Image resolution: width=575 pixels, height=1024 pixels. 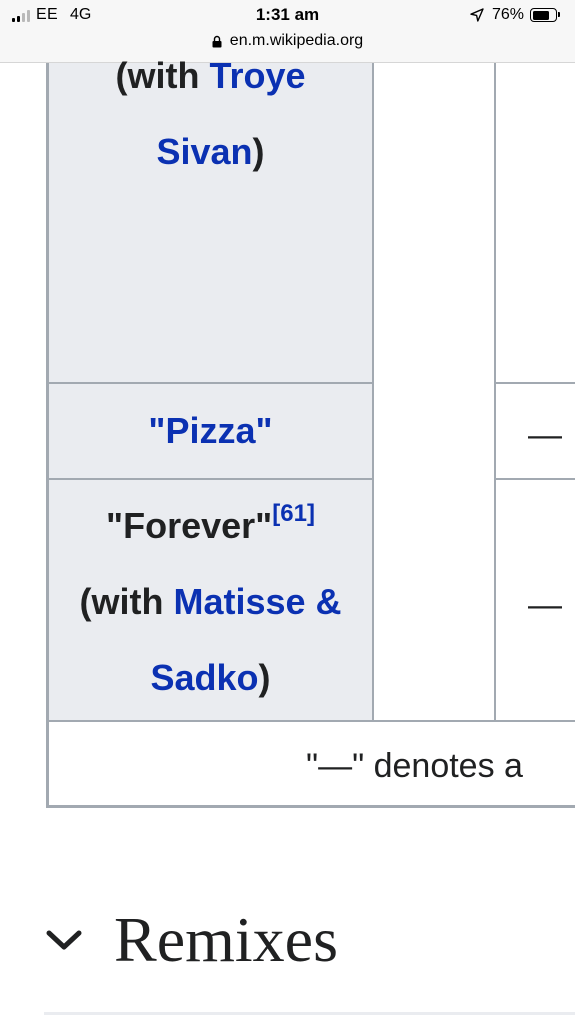 I want to click on featured-line: Sivan), so click(x=210, y=151).